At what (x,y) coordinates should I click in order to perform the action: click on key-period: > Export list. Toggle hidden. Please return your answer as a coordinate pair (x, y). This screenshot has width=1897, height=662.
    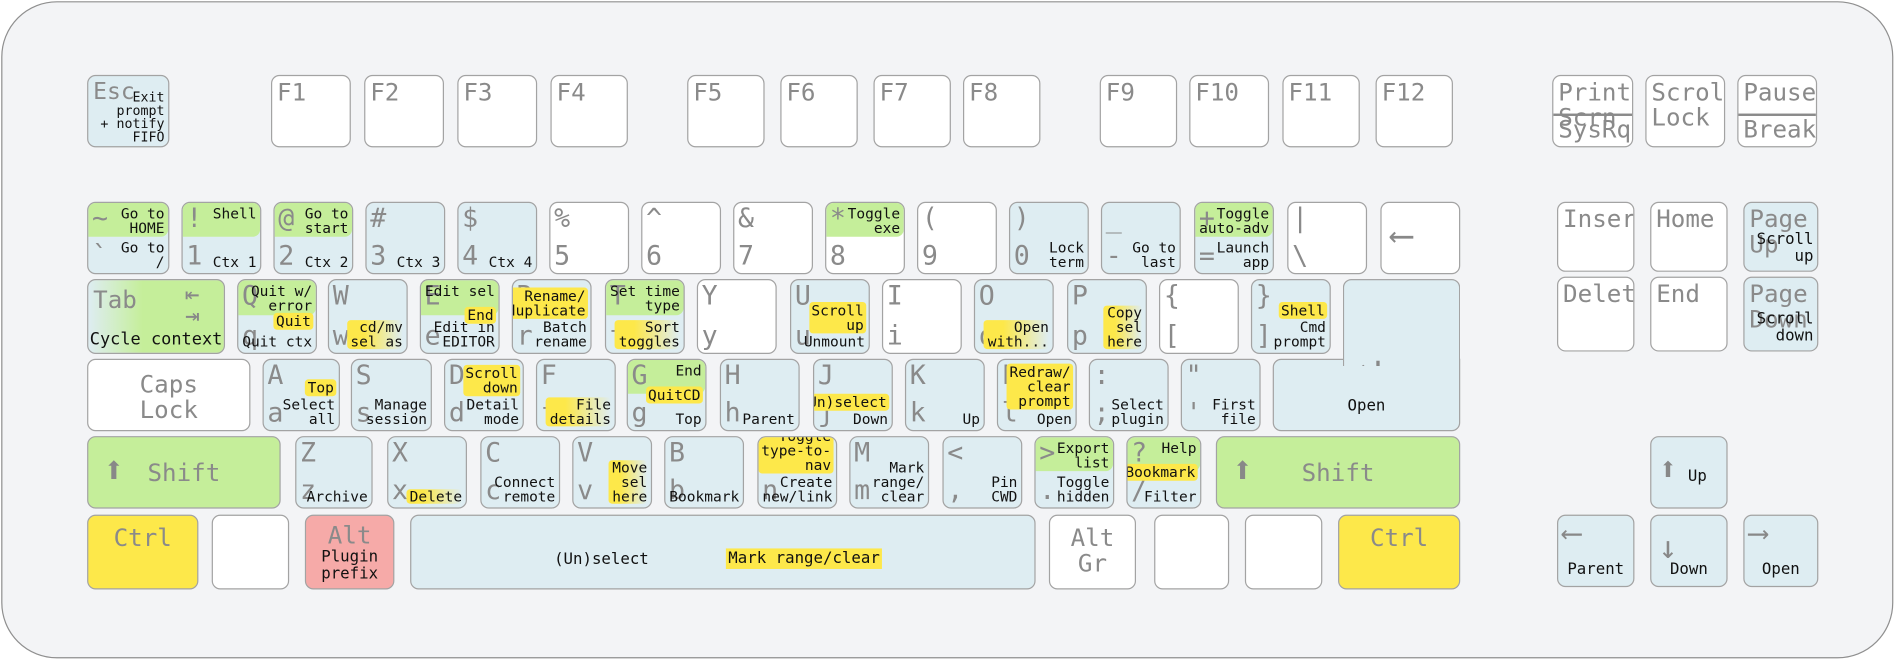
    Looking at the image, I should click on (1074, 472).